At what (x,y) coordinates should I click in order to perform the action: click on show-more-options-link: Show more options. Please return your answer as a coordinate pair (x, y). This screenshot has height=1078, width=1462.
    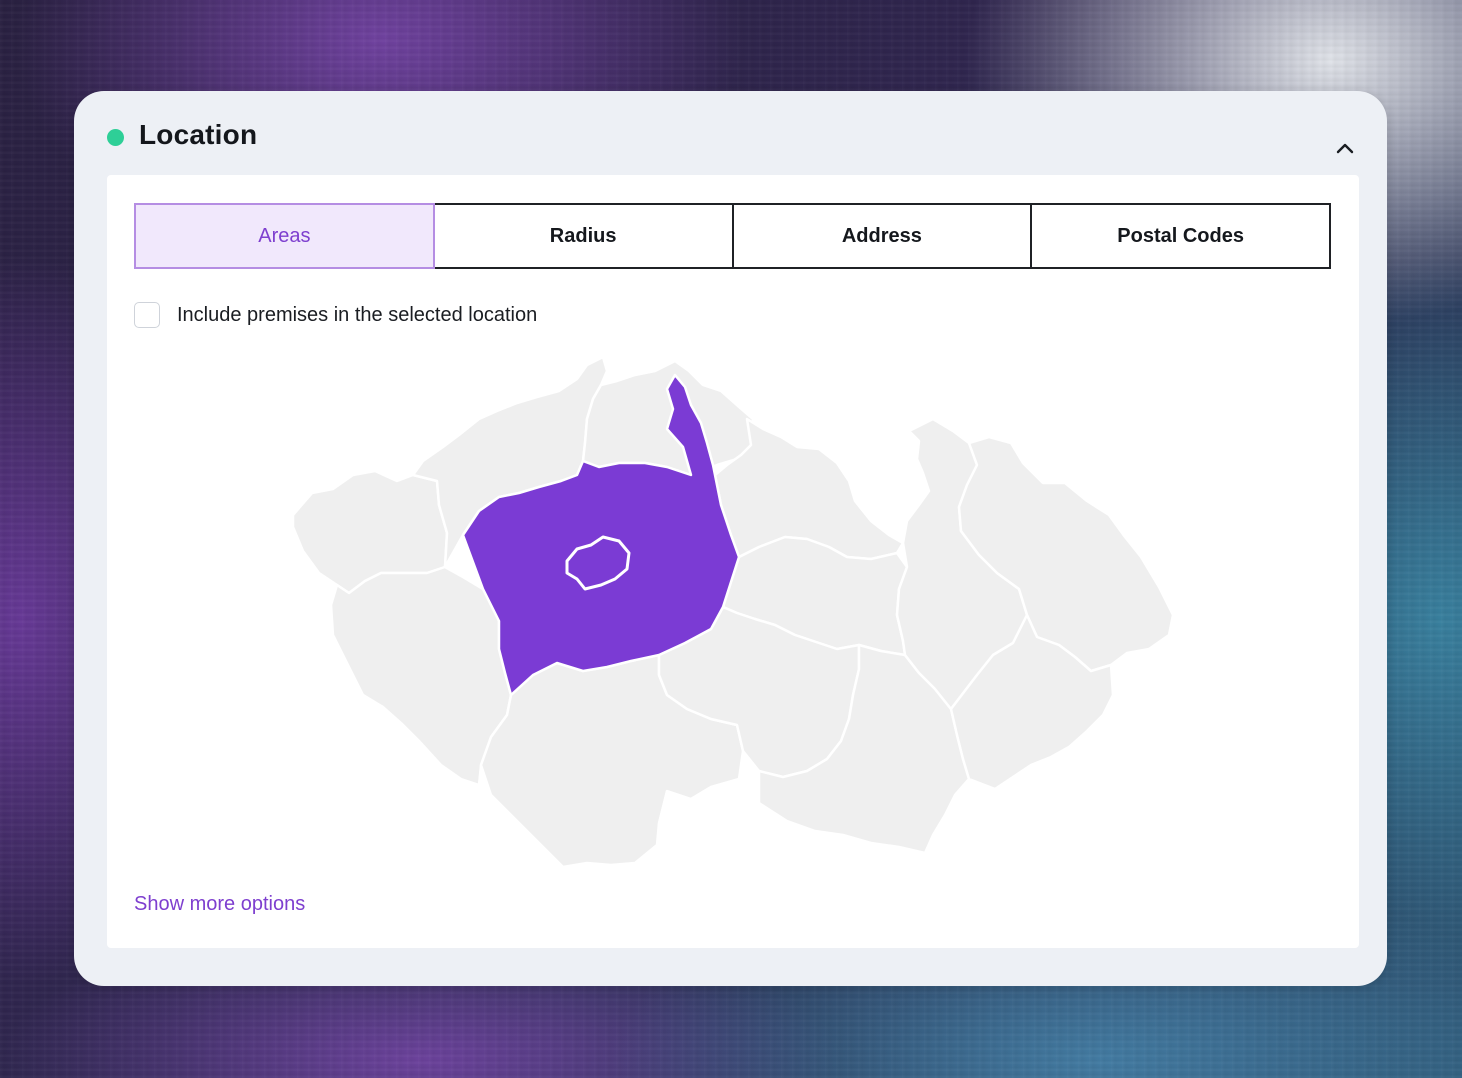
    Looking at the image, I should click on (219, 904).